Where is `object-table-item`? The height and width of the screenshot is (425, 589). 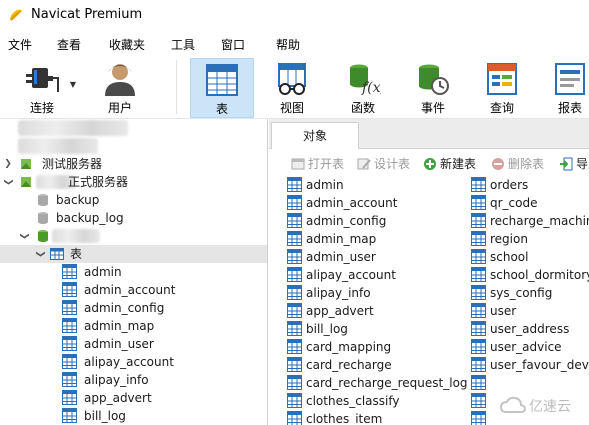
object-table-item is located at coordinates (530, 383).